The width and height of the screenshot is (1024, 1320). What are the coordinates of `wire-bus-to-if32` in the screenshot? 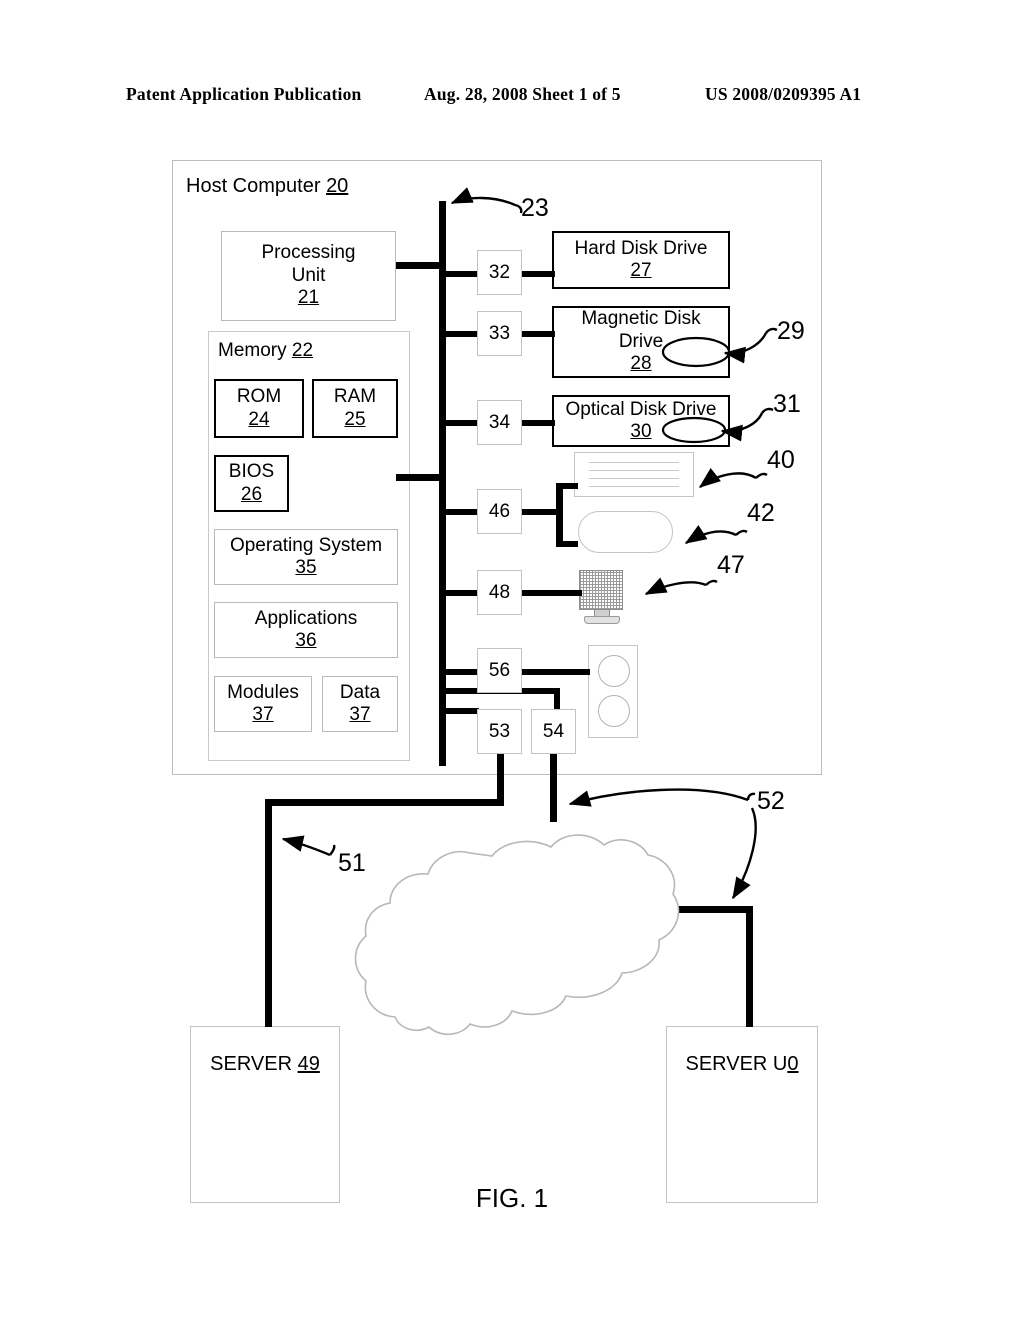 It's located at (461, 274).